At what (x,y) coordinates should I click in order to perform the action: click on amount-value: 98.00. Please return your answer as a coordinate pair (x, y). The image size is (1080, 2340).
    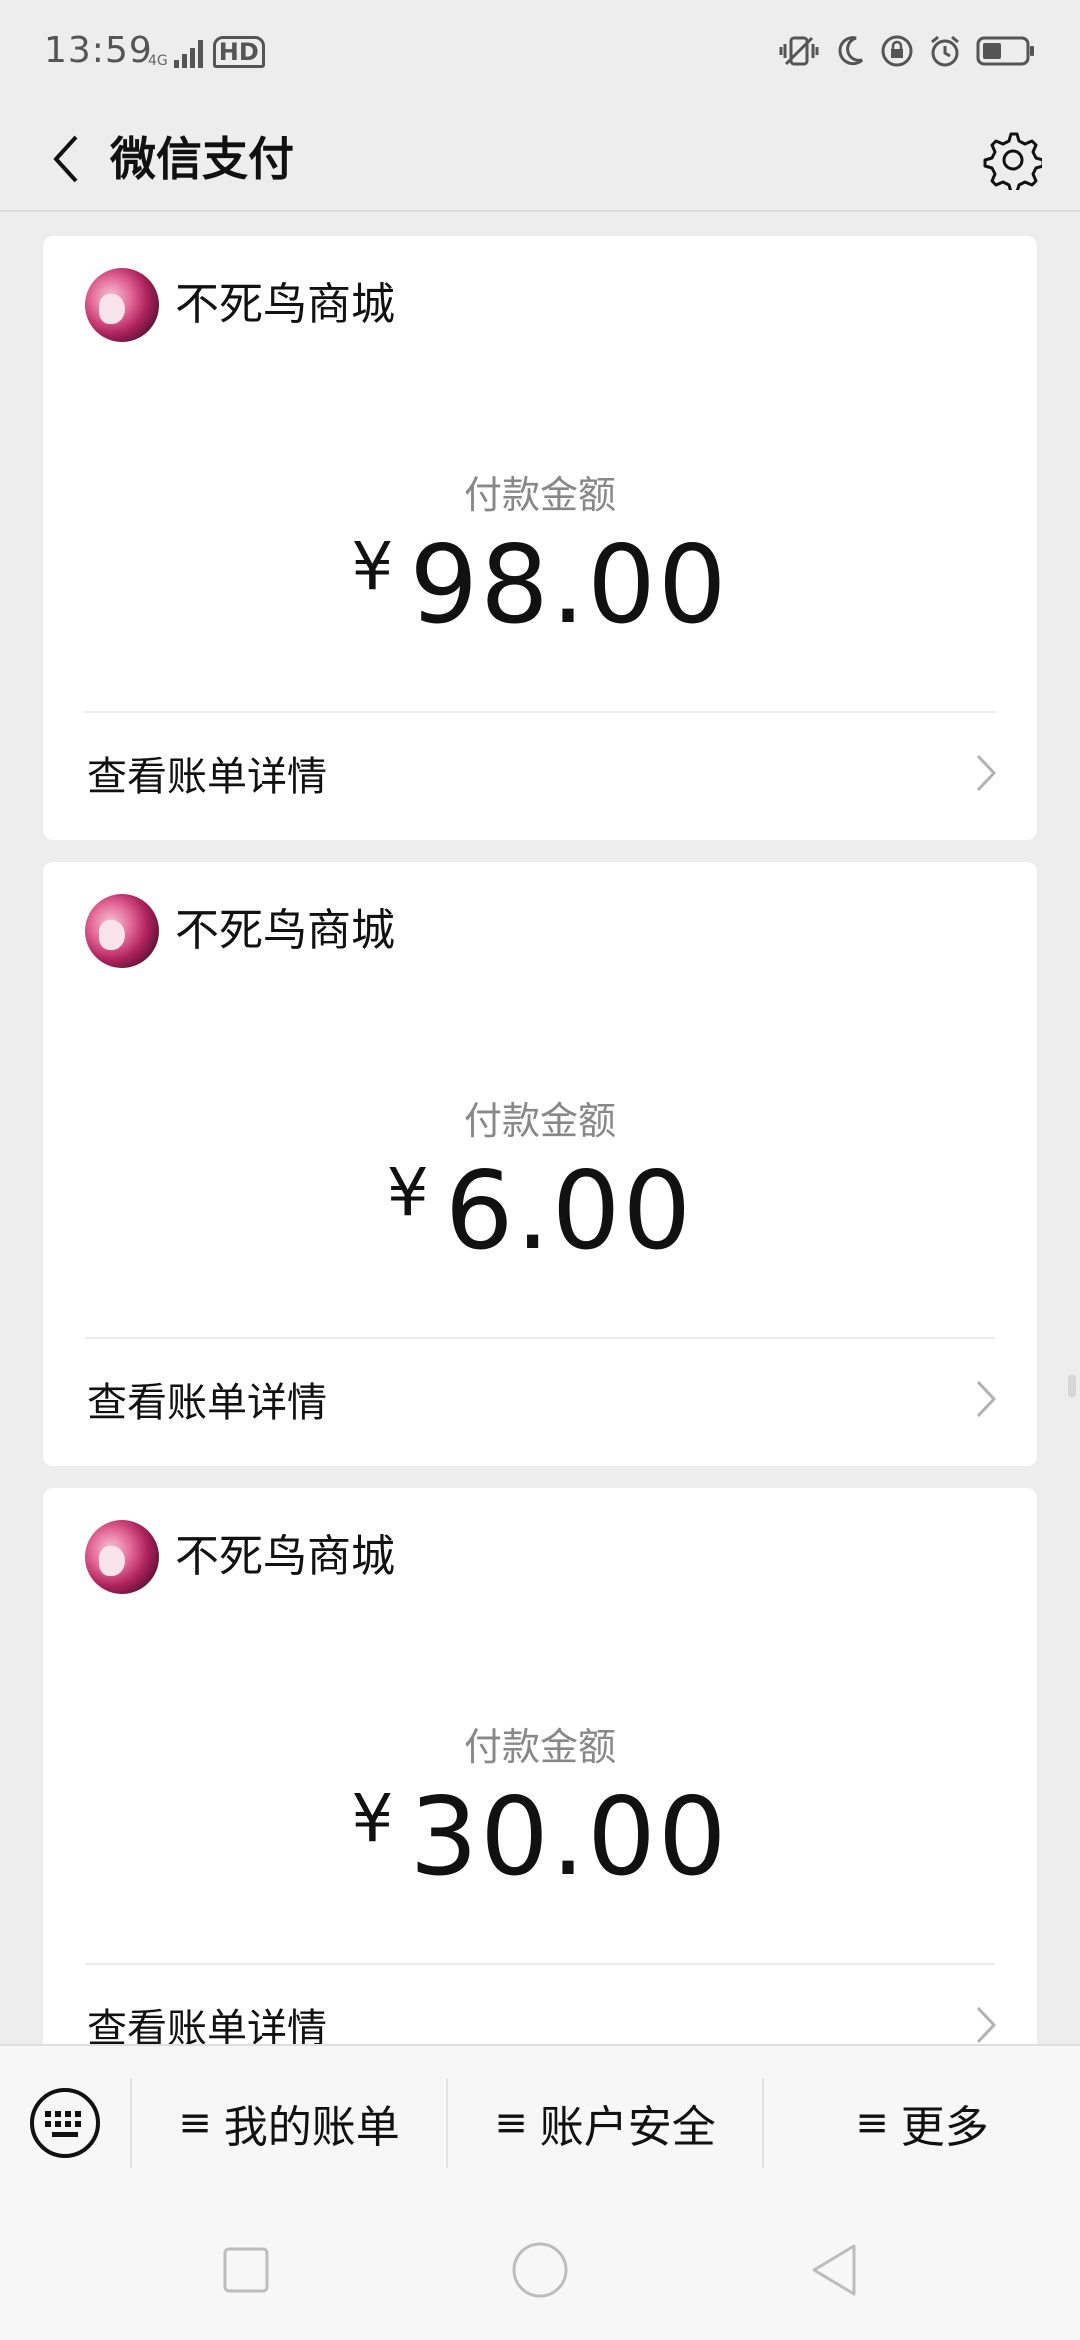
    Looking at the image, I should click on (569, 585).